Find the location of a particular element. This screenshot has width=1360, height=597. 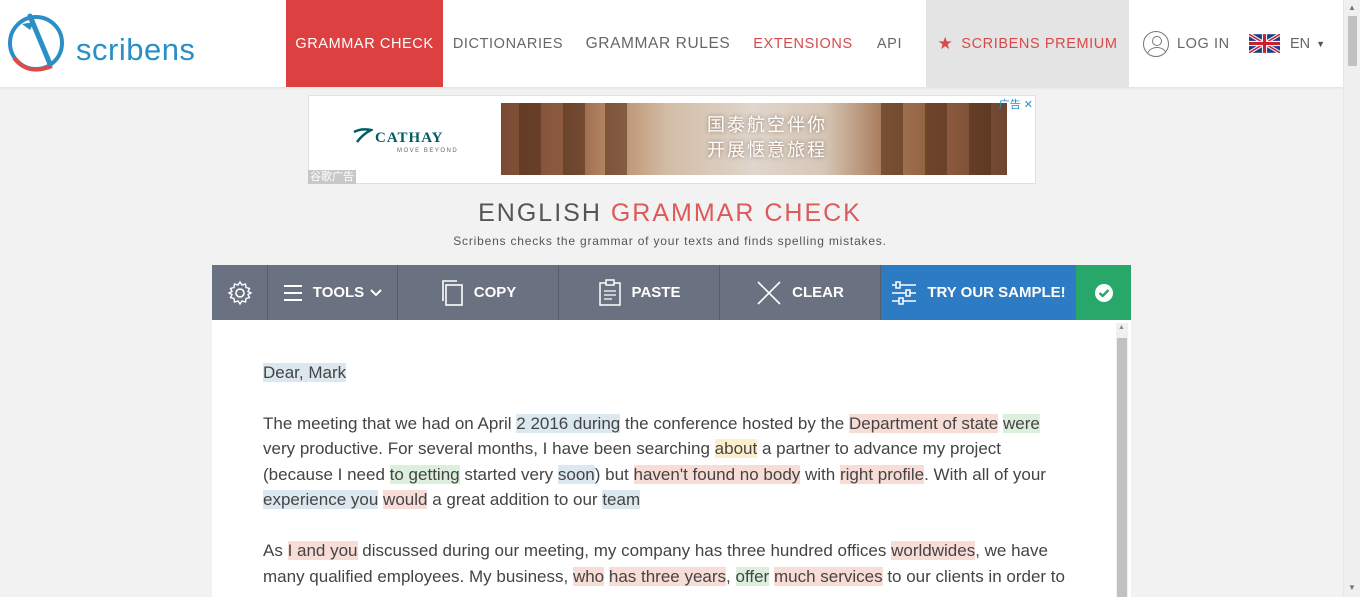

nav-grammar-check: GRAMMAR CHECK is located at coordinates (364, 43).